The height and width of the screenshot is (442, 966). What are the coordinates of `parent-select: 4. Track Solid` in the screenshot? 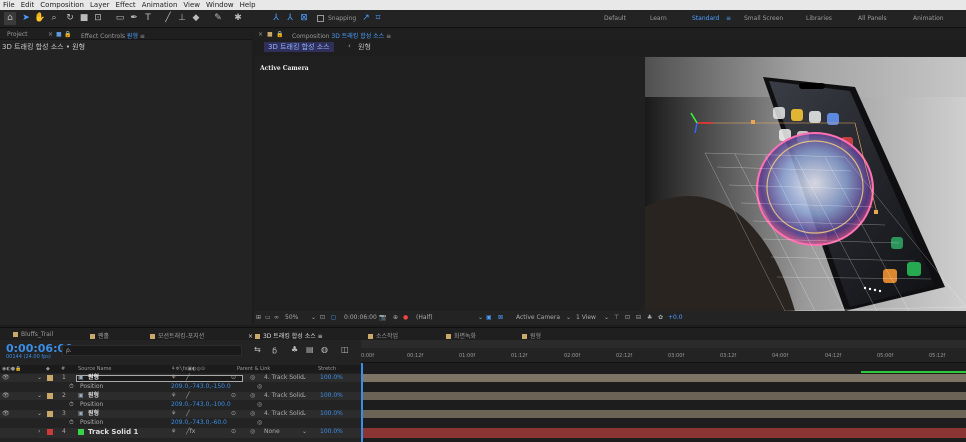 It's located at (284, 396).